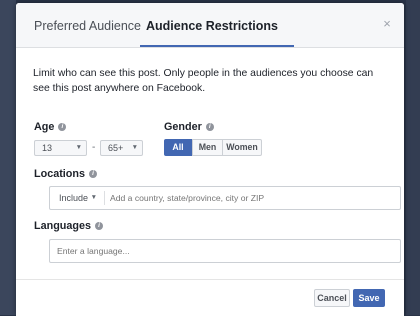 This screenshot has height=316, width=420. I want to click on gender-info-icon: i, so click(209, 127).